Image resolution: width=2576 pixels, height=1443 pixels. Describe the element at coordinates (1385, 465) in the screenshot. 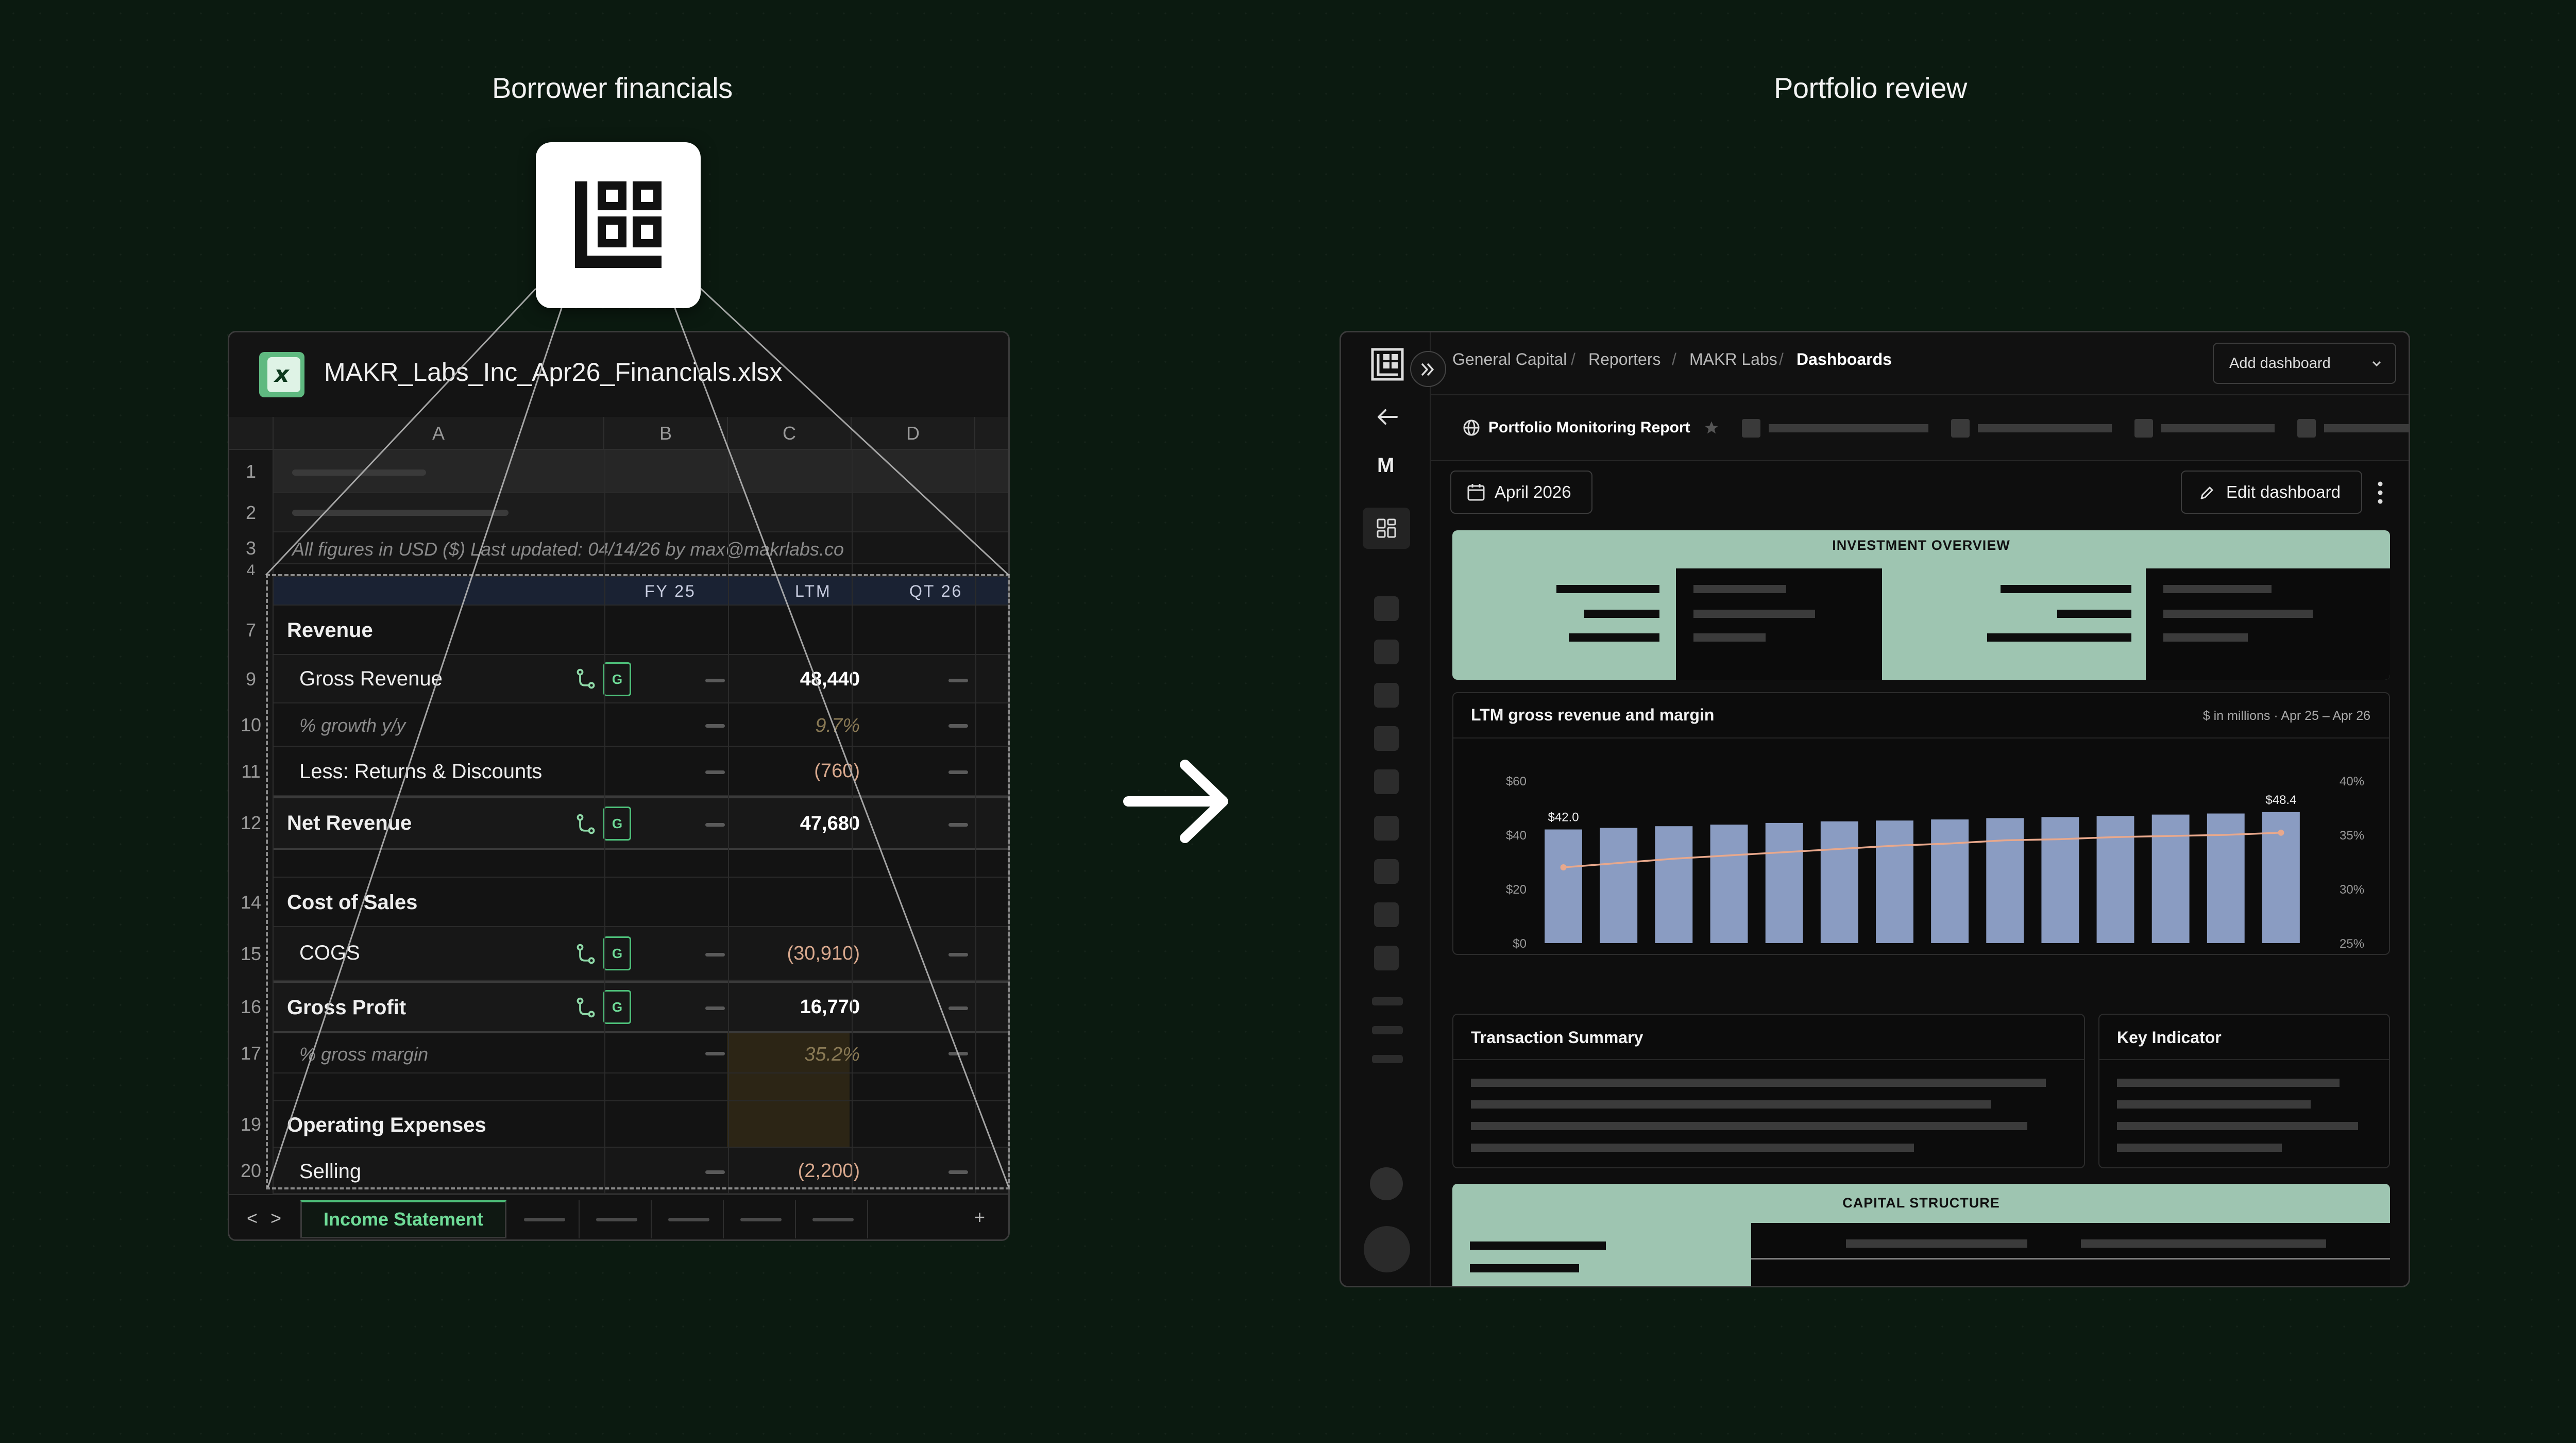

I see `workspace-initial: M` at that location.